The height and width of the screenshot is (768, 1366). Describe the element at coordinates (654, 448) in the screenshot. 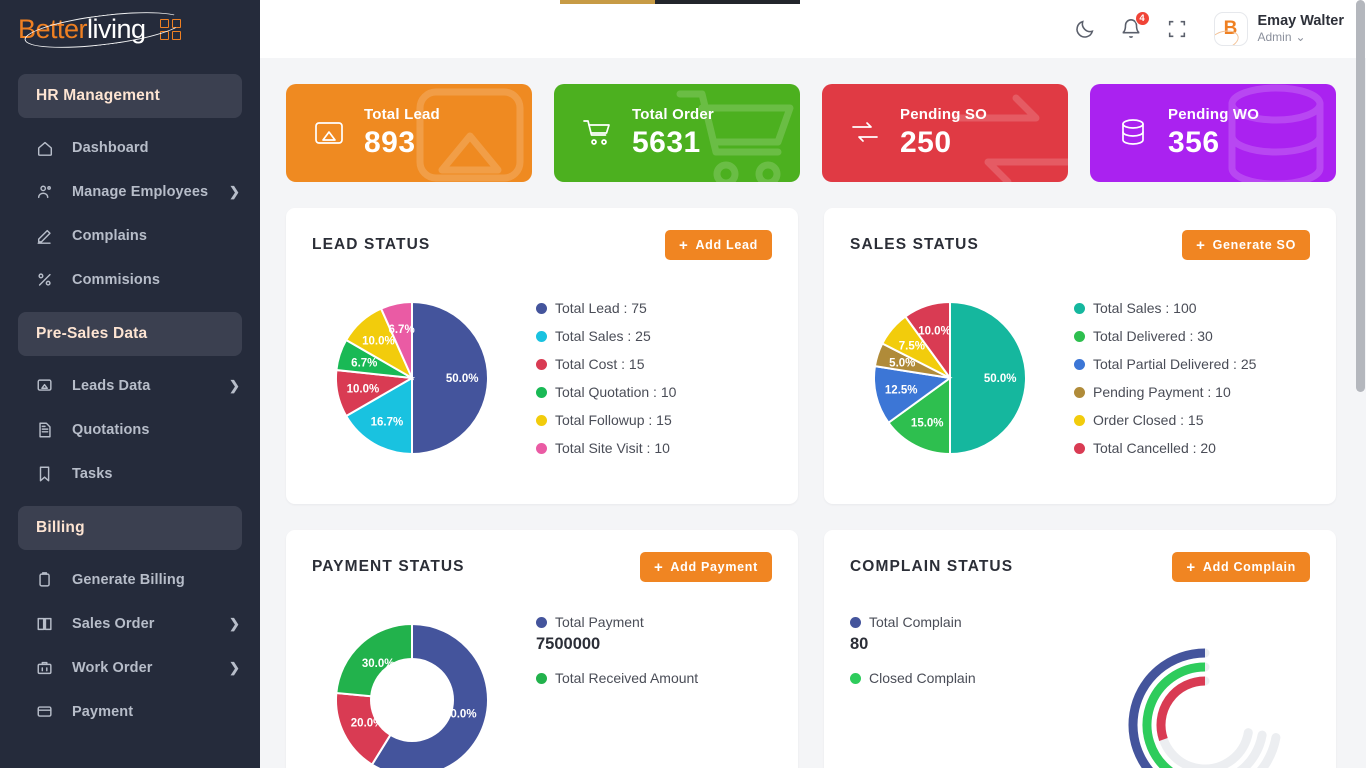

I see `legend-item: Total Site Visit : 10` at that location.